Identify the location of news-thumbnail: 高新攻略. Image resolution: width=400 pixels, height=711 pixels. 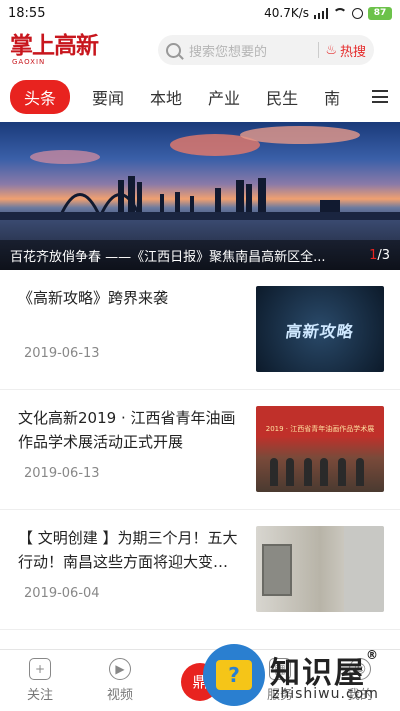
(320, 329).